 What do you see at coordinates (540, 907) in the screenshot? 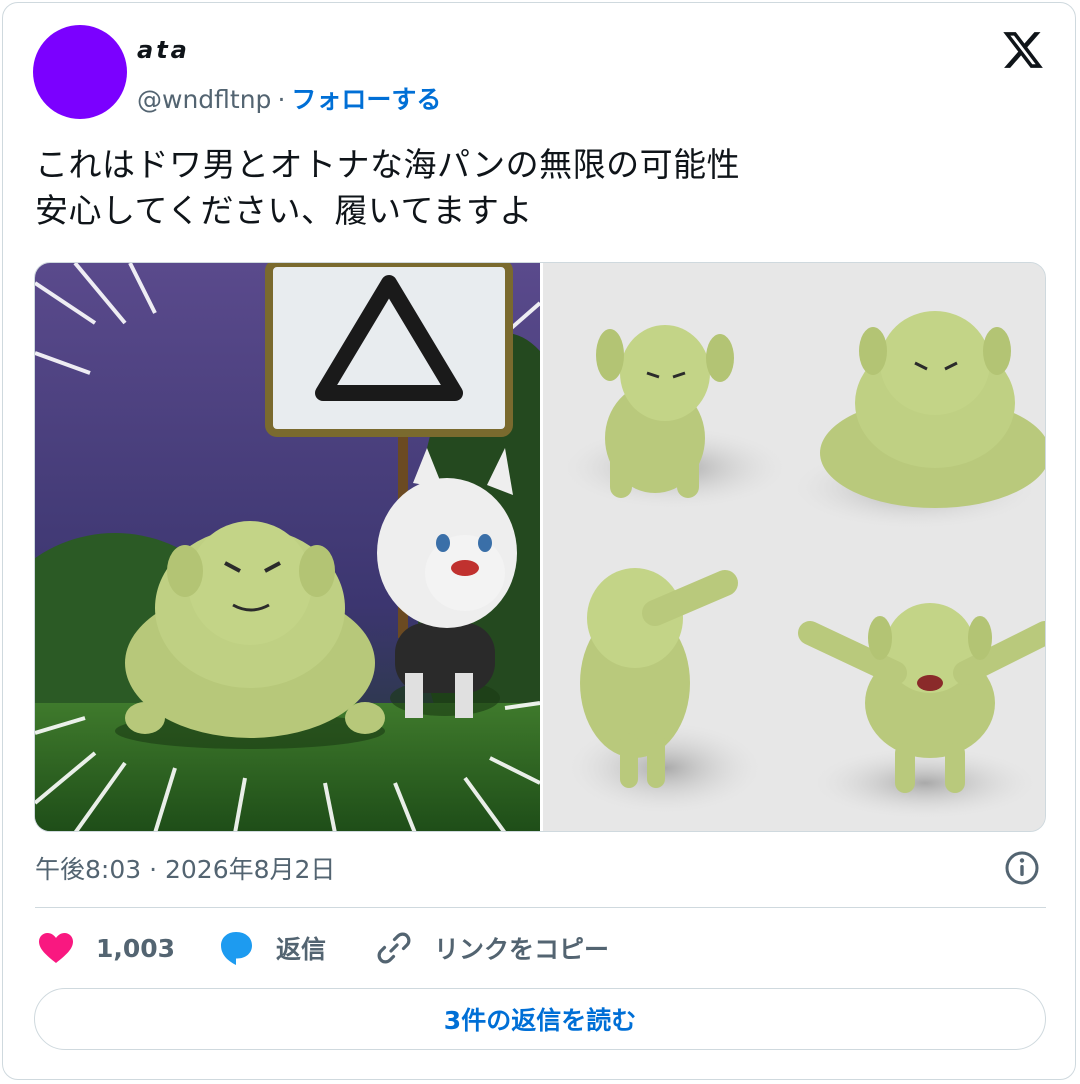
I see `divider` at bounding box center [540, 907].